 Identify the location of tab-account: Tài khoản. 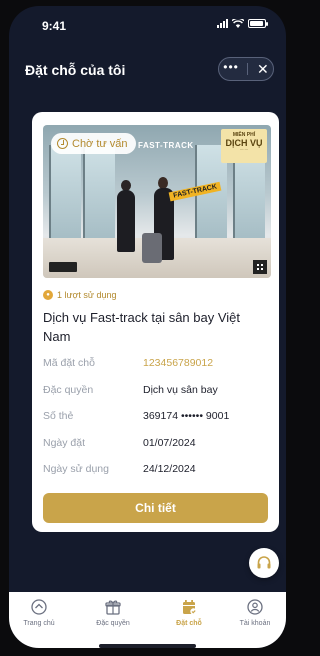
(255, 612).